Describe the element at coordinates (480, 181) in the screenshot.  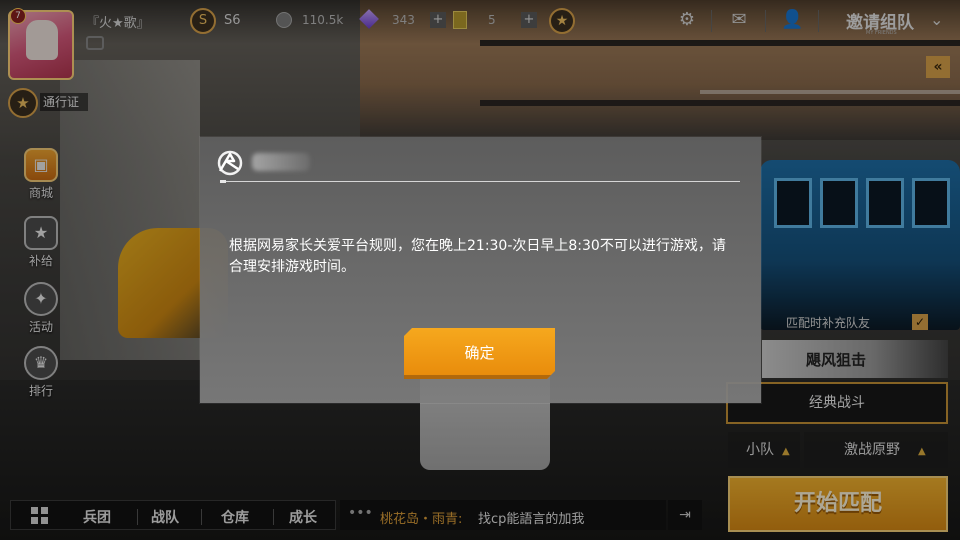
I see `dialog-divider` at that location.